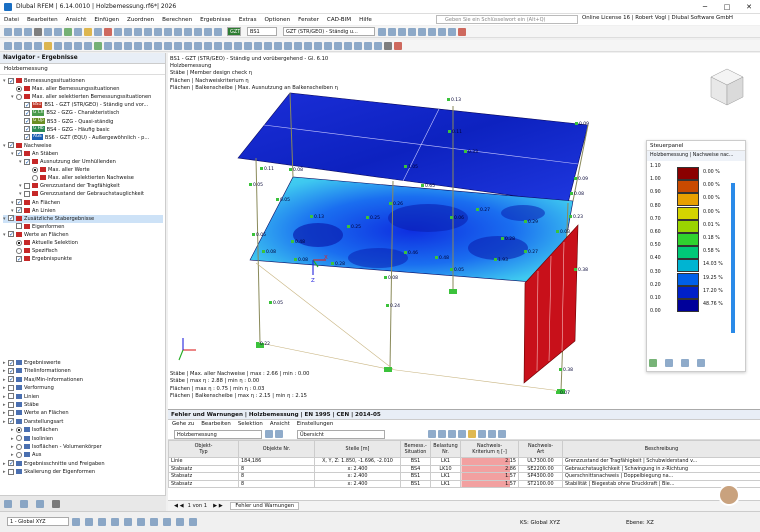 The image size is (760, 532). I want to click on column-header: Stelle [m], so click(357, 449).